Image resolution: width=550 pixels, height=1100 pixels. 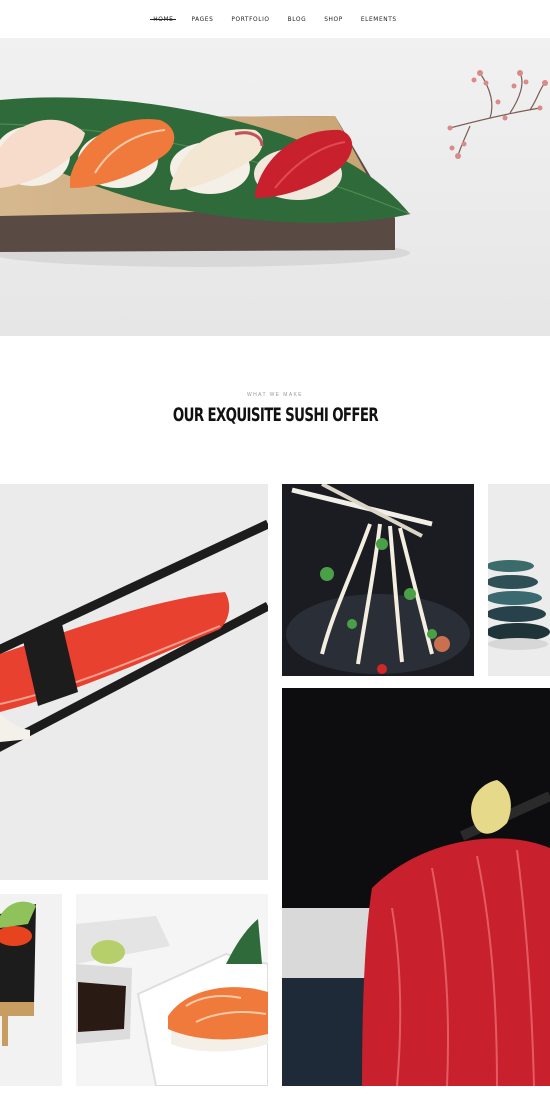 I want to click on section-title: Our exquisite sushi offer, so click(x=275, y=415).